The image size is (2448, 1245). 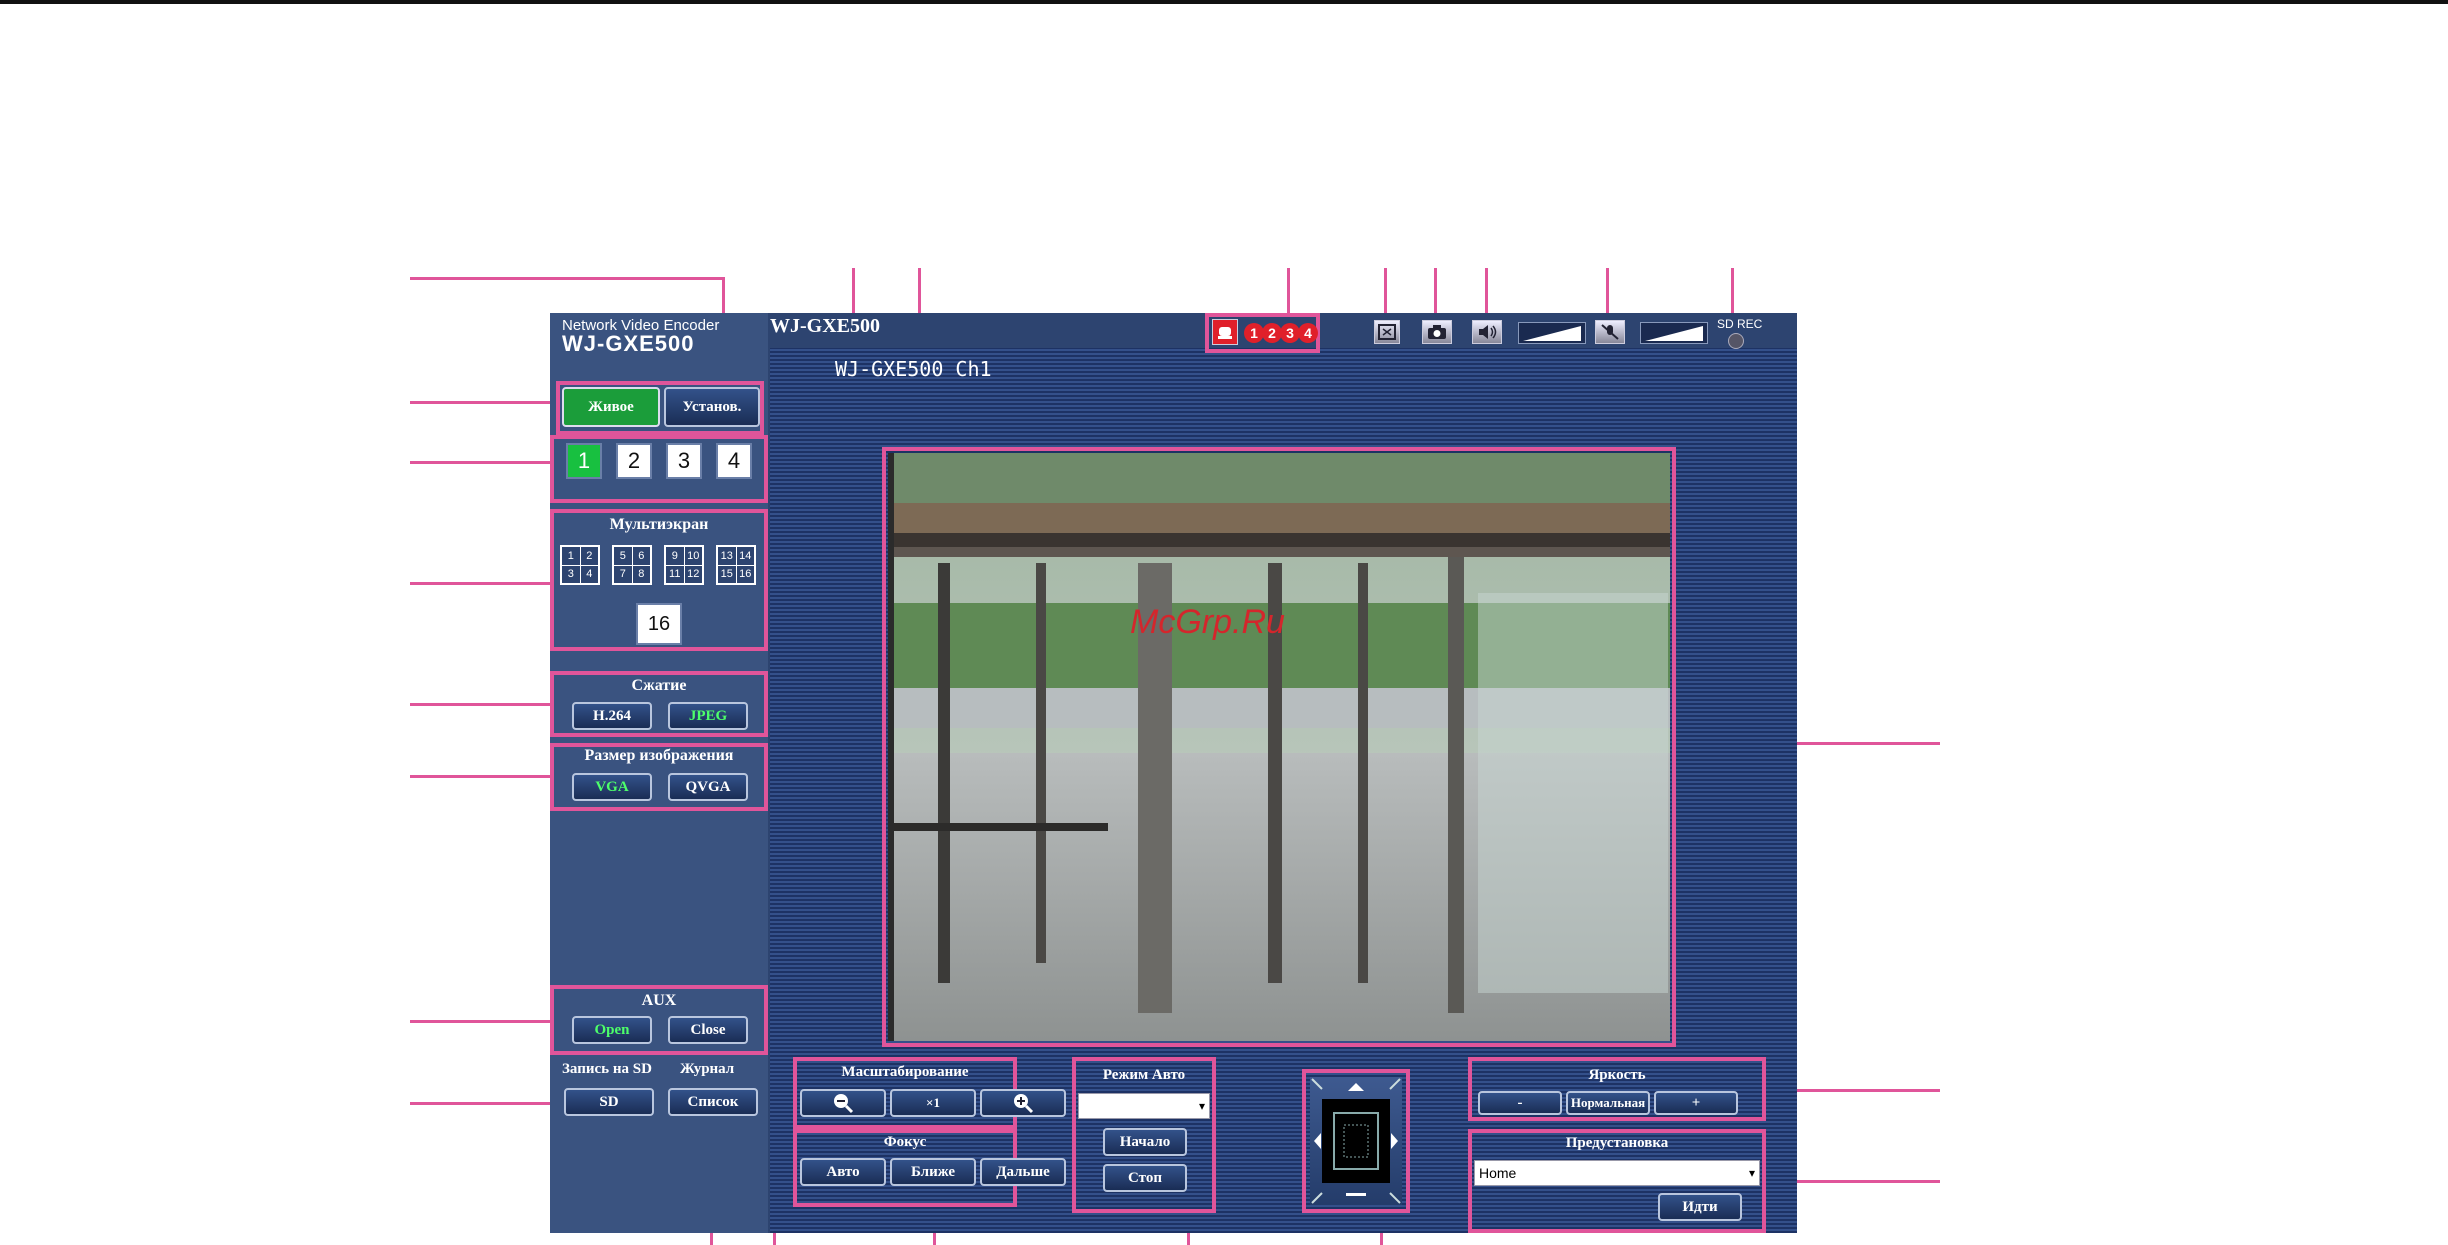 What do you see at coordinates (659, 524) in the screenshot?
I see `multiscreen-title: Мультиэкран` at bounding box center [659, 524].